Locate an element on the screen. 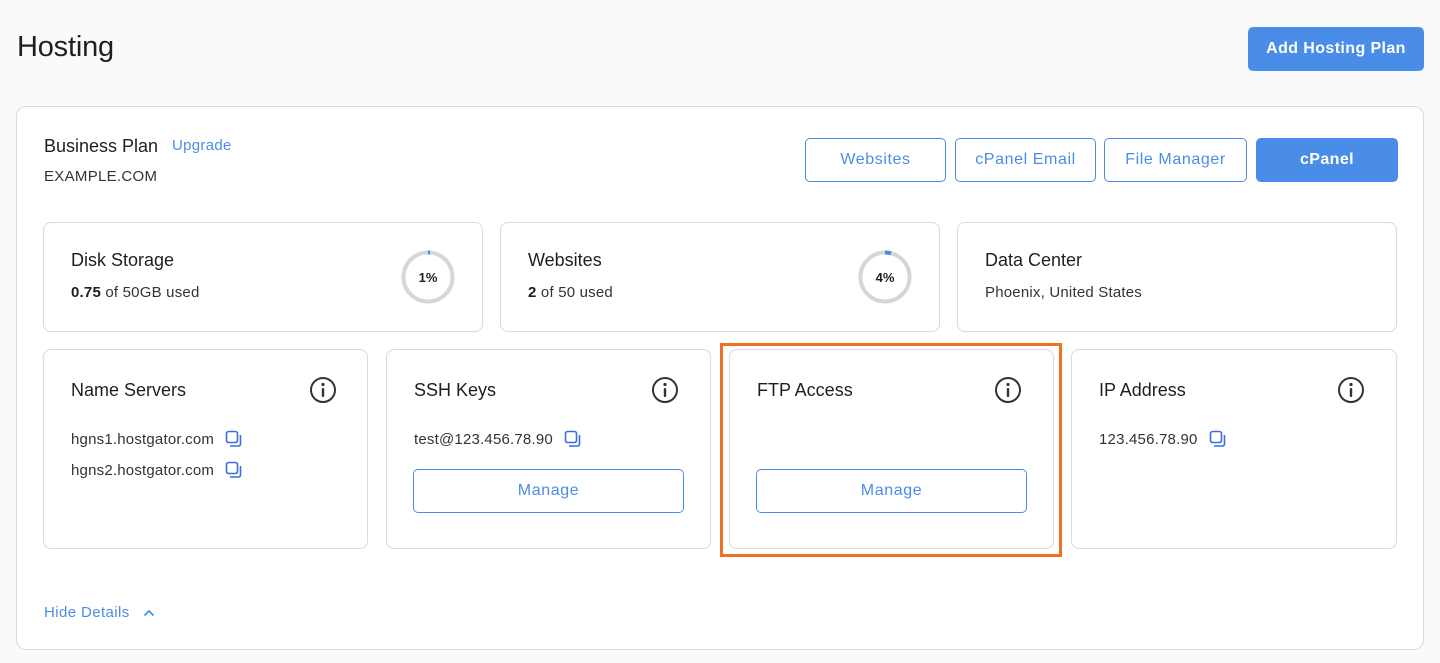 Image resolution: width=1440 pixels, height=663 pixels. name-servers-title: Name Servers is located at coordinates (129, 390).